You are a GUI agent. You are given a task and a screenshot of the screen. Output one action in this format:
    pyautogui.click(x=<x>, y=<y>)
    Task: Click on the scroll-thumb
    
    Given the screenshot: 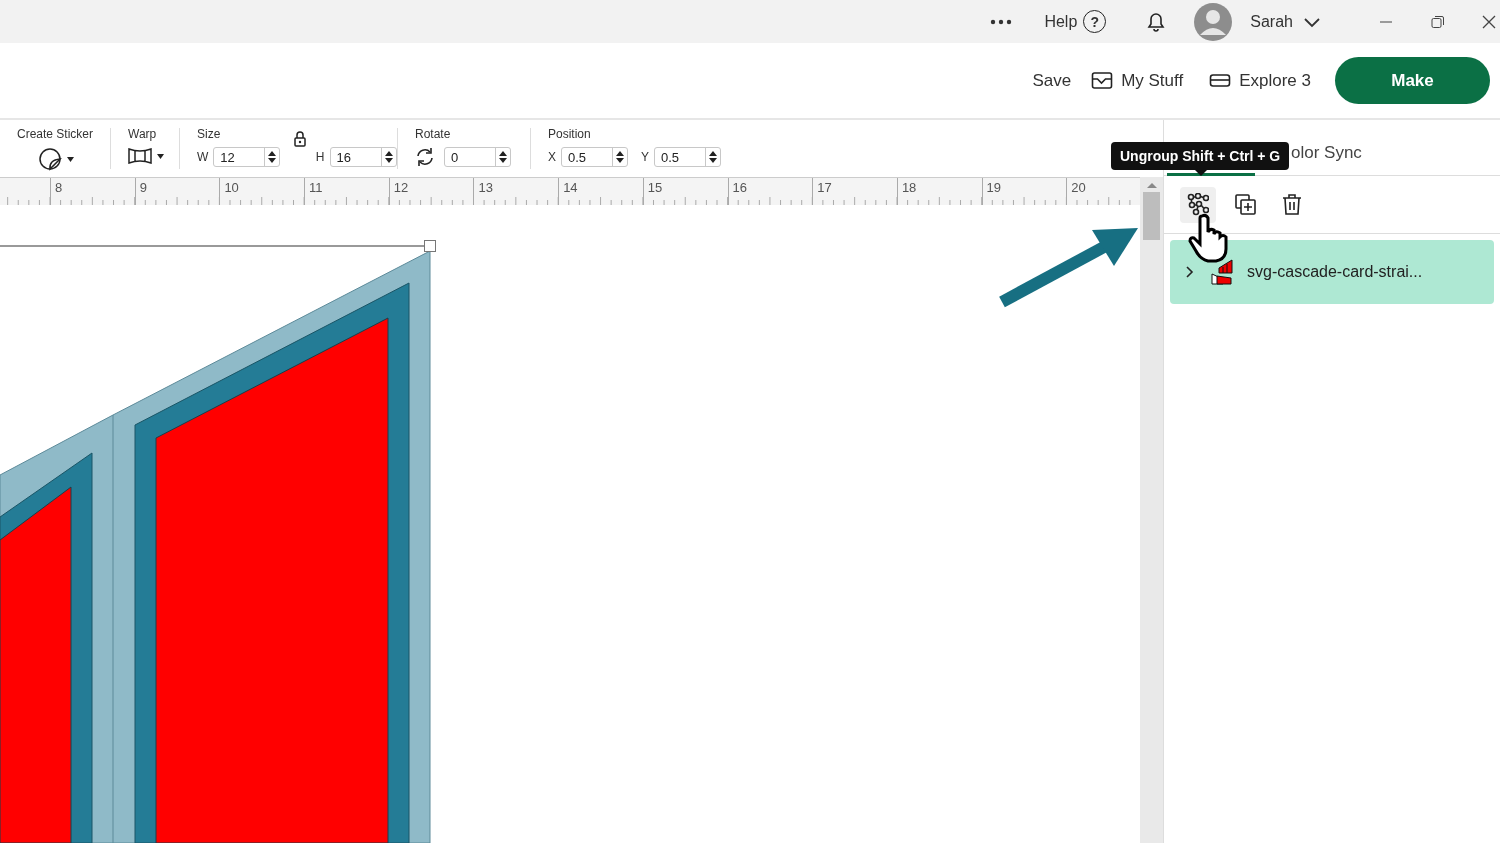 What is the action you would take?
    pyautogui.click(x=1151, y=216)
    